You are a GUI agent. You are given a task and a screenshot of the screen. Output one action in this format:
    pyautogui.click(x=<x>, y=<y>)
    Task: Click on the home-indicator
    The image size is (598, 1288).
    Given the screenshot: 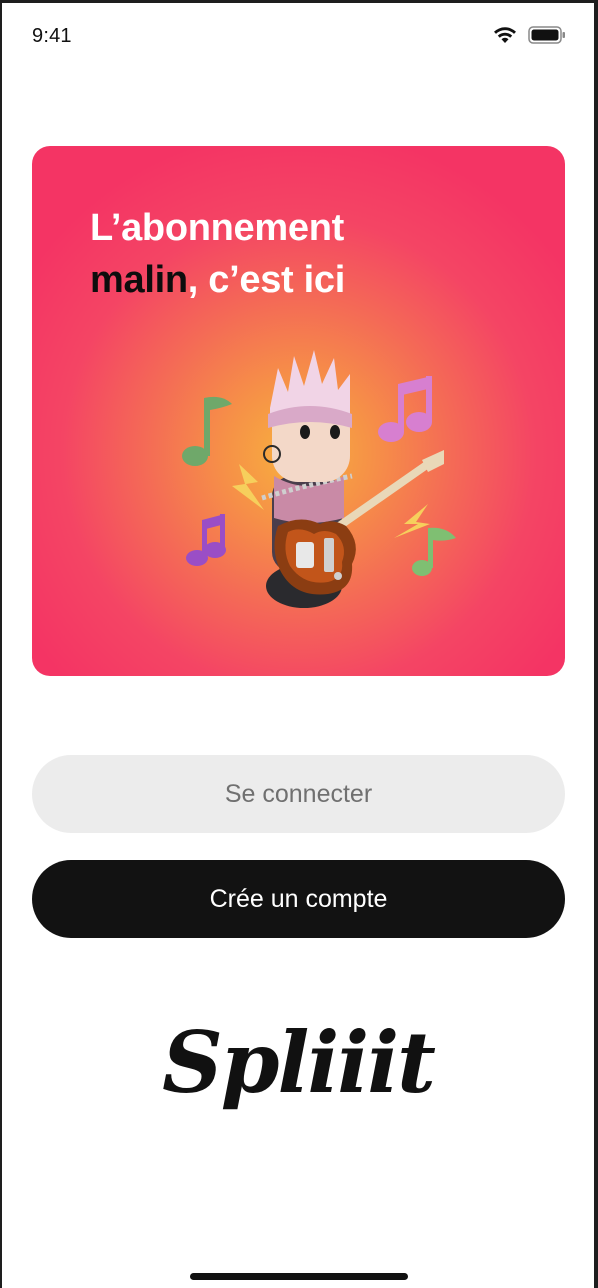 What is the action you would take?
    pyautogui.click(x=299, y=1276)
    